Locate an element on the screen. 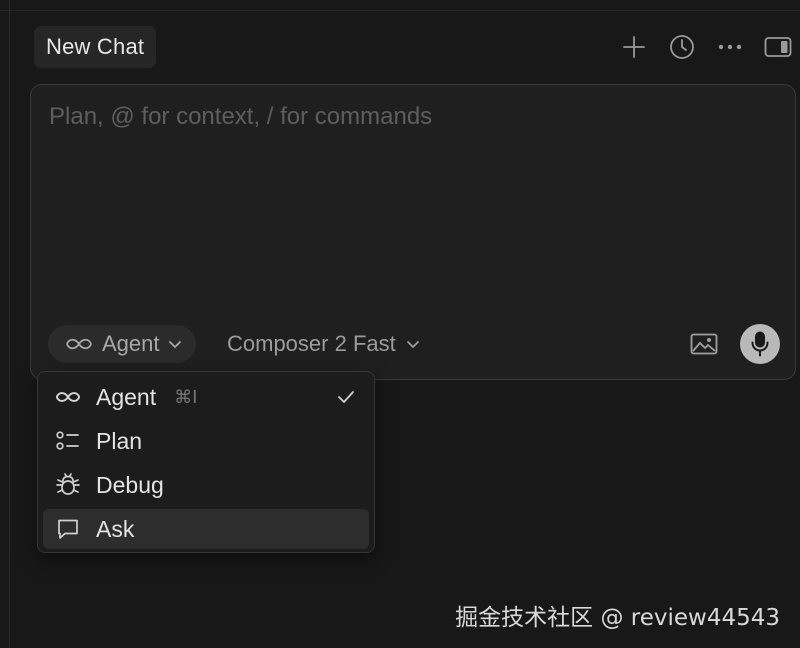 This screenshot has height=648, width=800. checkmark-icon is located at coordinates (346, 397).